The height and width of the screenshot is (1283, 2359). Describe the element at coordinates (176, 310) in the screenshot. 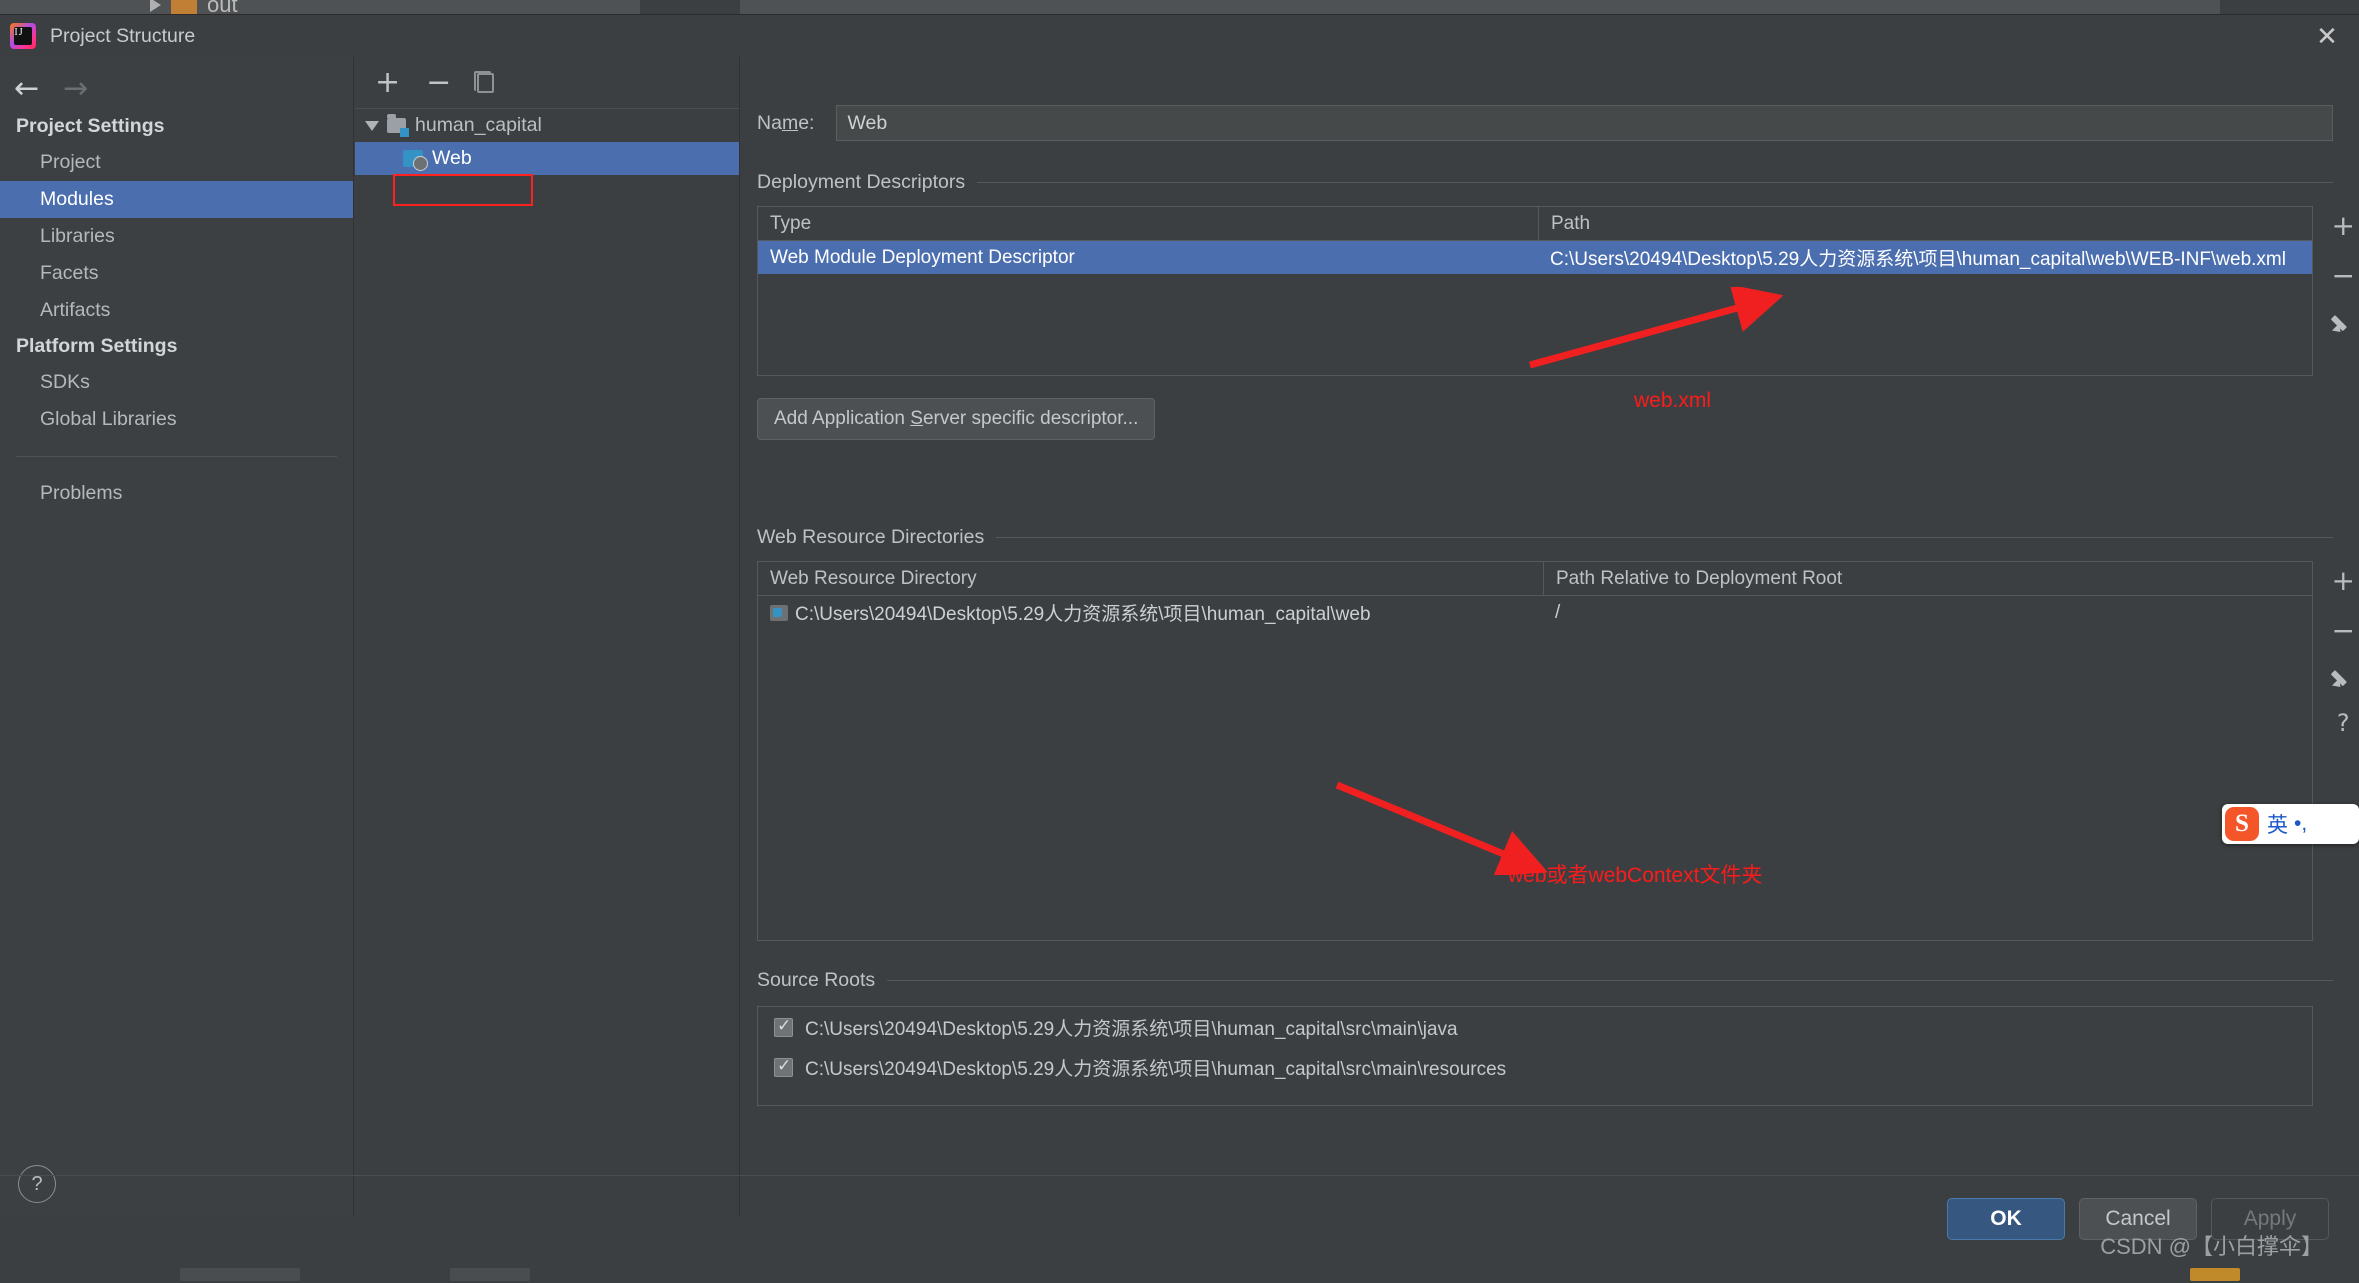

I see `sidebar-item-artifacts: Artifacts` at that location.